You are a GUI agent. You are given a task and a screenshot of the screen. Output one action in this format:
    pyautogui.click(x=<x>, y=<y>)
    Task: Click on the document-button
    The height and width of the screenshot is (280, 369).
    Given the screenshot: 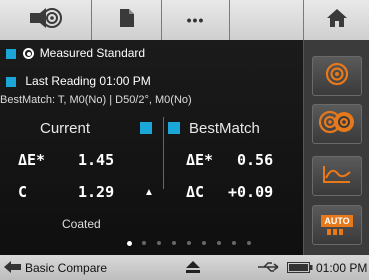 What is the action you would take?
    pyautogui.click(x=127, y=20)
    